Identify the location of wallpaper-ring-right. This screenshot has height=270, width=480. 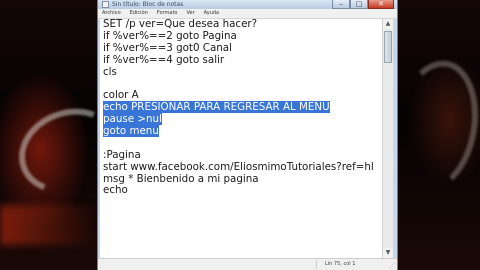
(432, 126).